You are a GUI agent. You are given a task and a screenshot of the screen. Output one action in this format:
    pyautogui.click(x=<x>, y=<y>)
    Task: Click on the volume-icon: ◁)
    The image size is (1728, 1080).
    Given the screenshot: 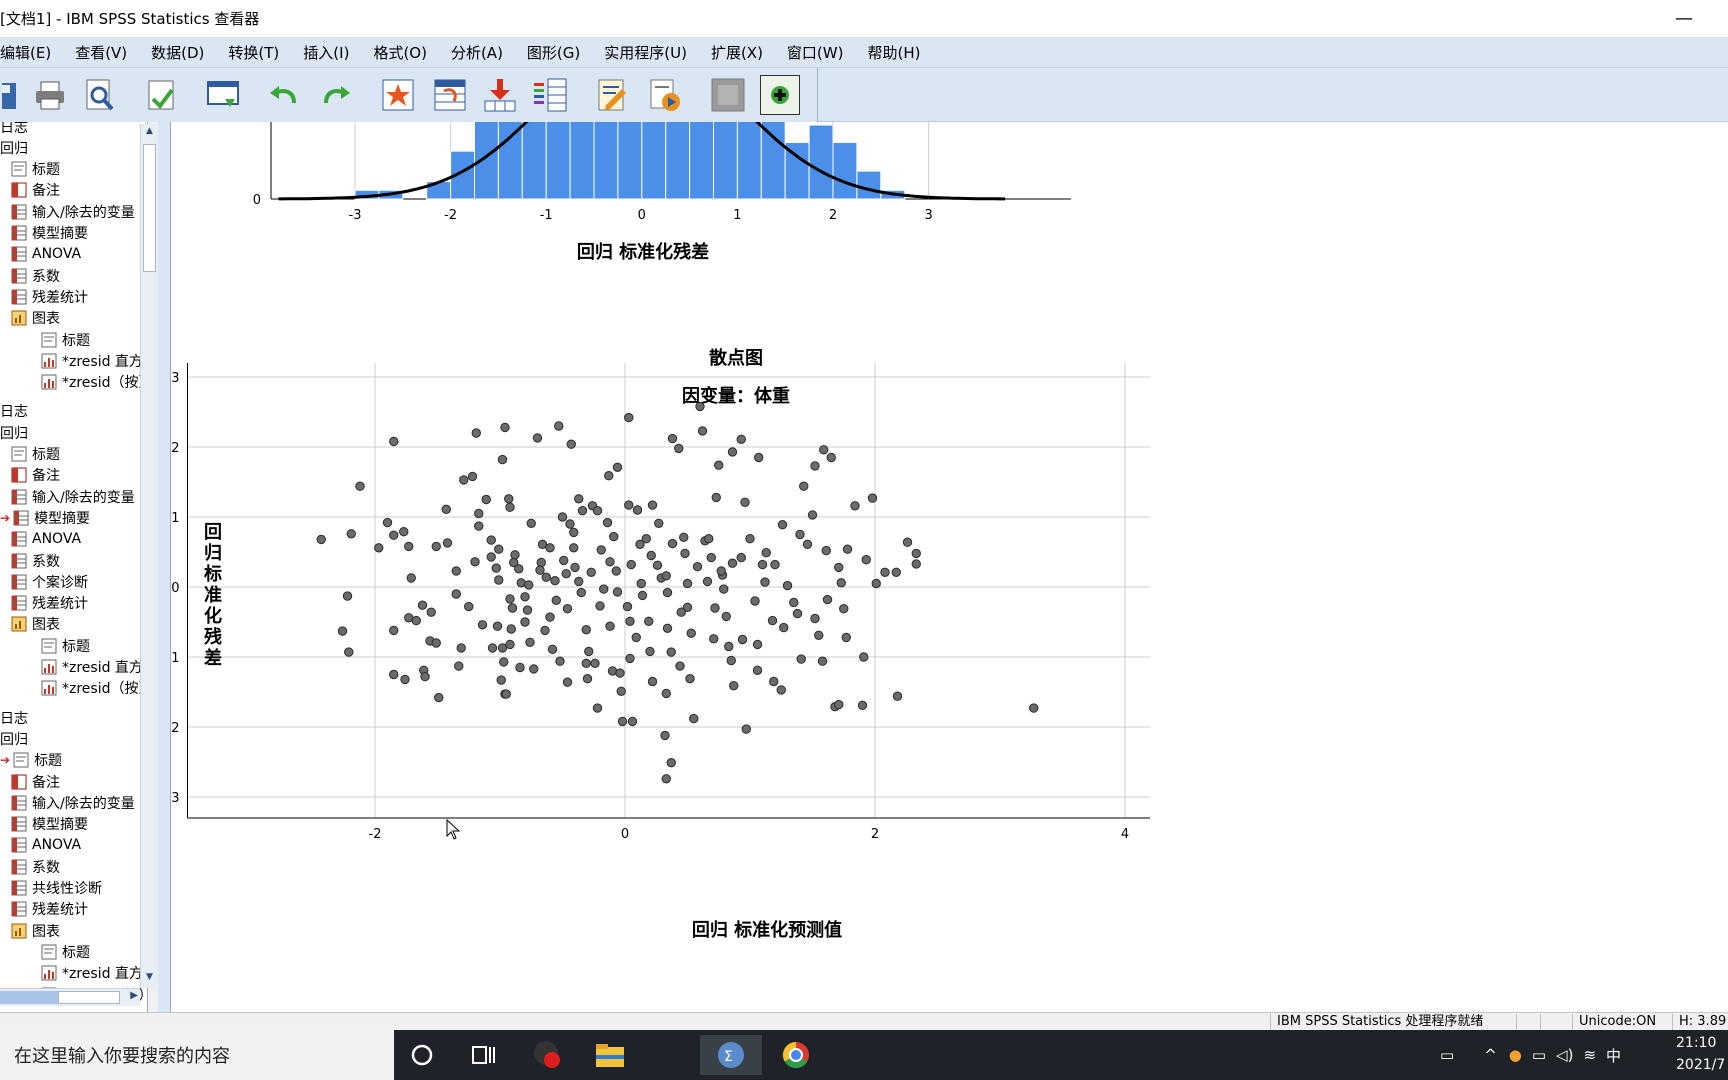 What is the action you would take?
    pyautogui.click(x=1564, y=1055)
    